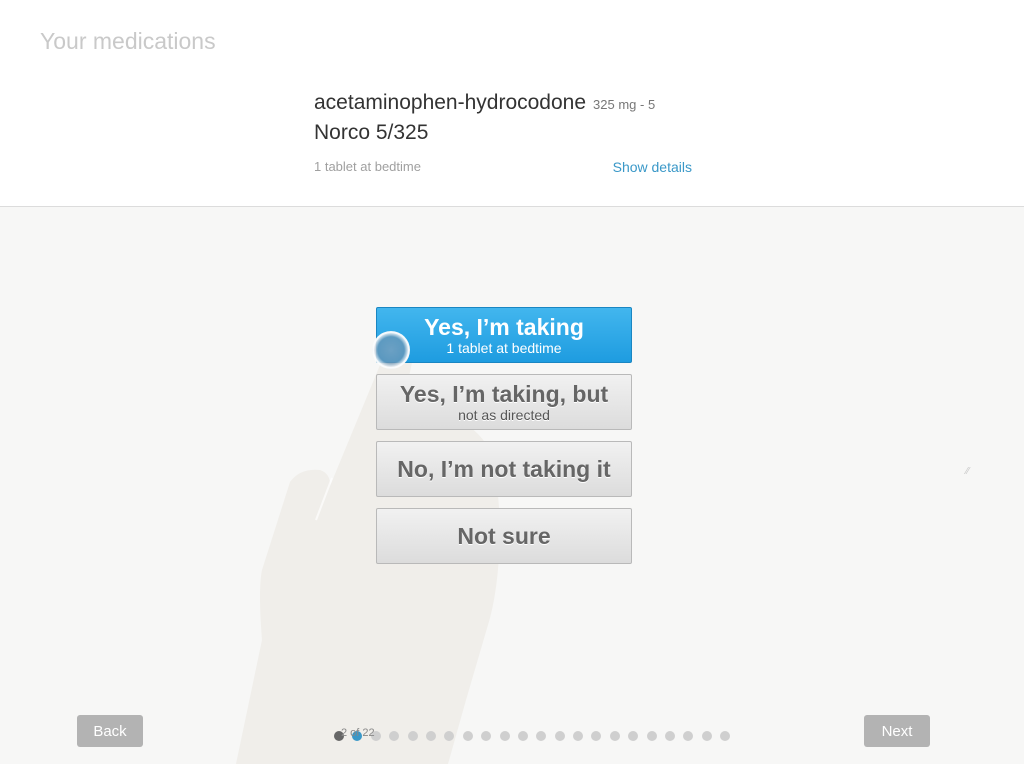 This screenshot has width=1024, height=764. What do you see at coordinates (968, 471) in the screenshot?
I see `resize-handle-icon: ⁄⁄` at bounding box center [968, 471].